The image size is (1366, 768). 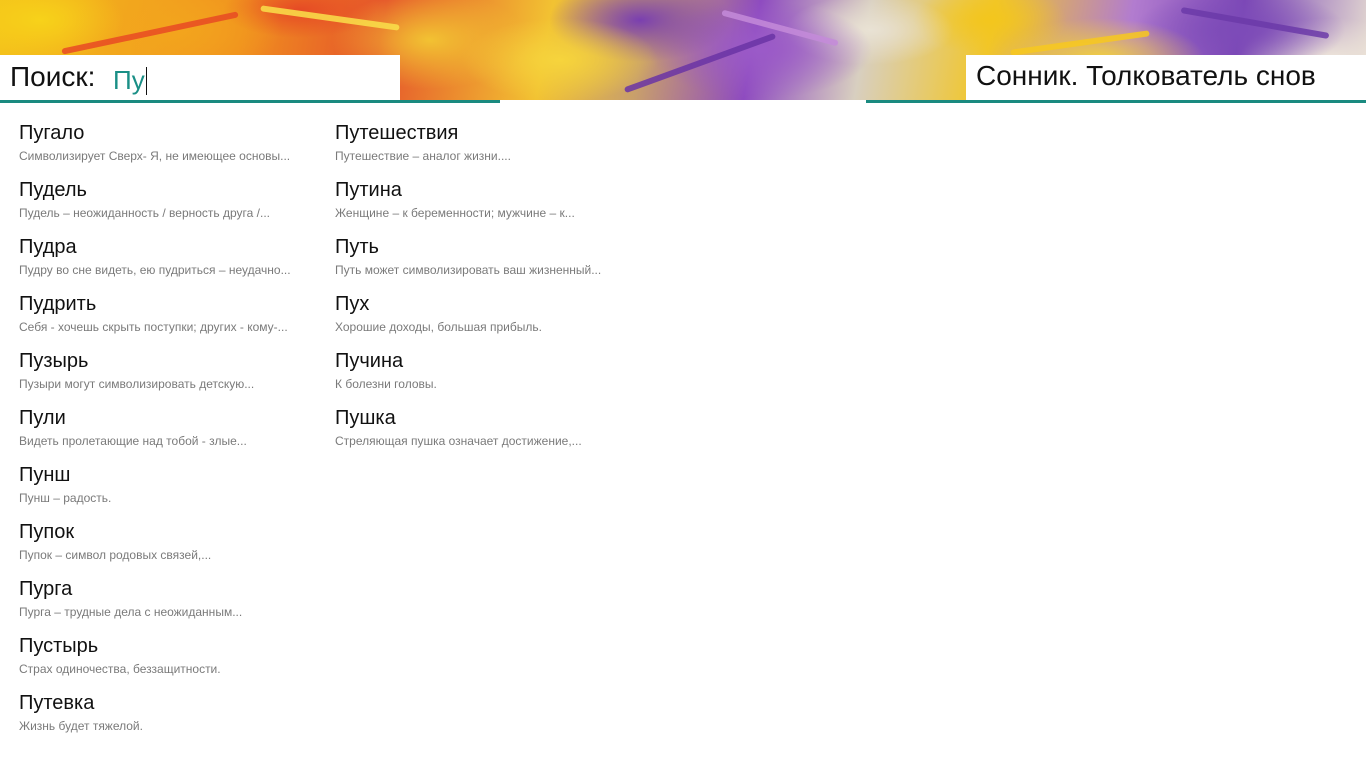 I want to click on result-title: Пугало, so click(x=52, y=133).